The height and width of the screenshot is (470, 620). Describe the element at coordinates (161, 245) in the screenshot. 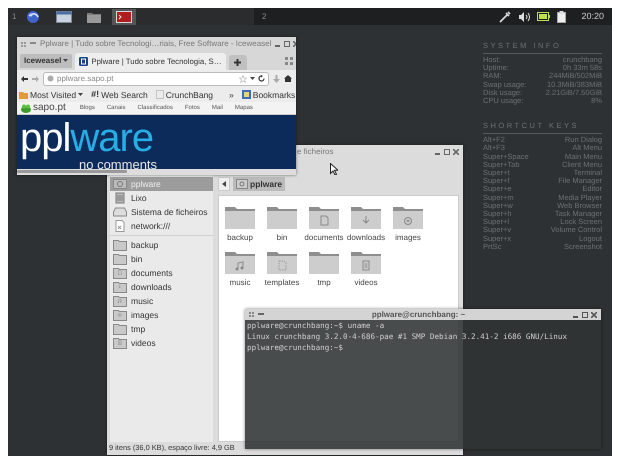

I see `sidebar-item: backup` at that location.